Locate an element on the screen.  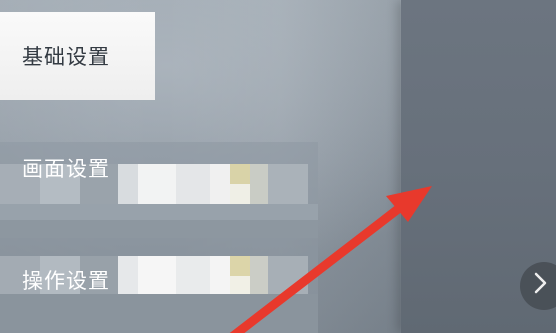
menu-item-label: 基础设置 is located at coordinates (66, 57).